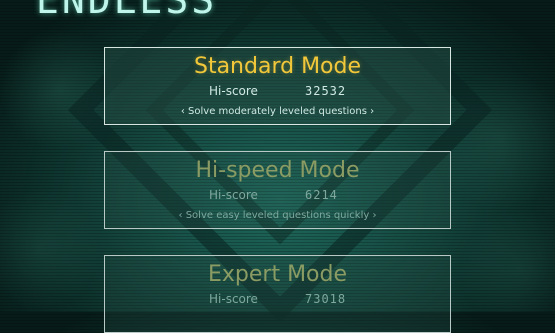 This screenshot has width=555, height=333. What do you see at coordinates (277, 91) in the screenshot?
I see `hiscore-row: Hi-score 32532` at bounding box center [277, 91].